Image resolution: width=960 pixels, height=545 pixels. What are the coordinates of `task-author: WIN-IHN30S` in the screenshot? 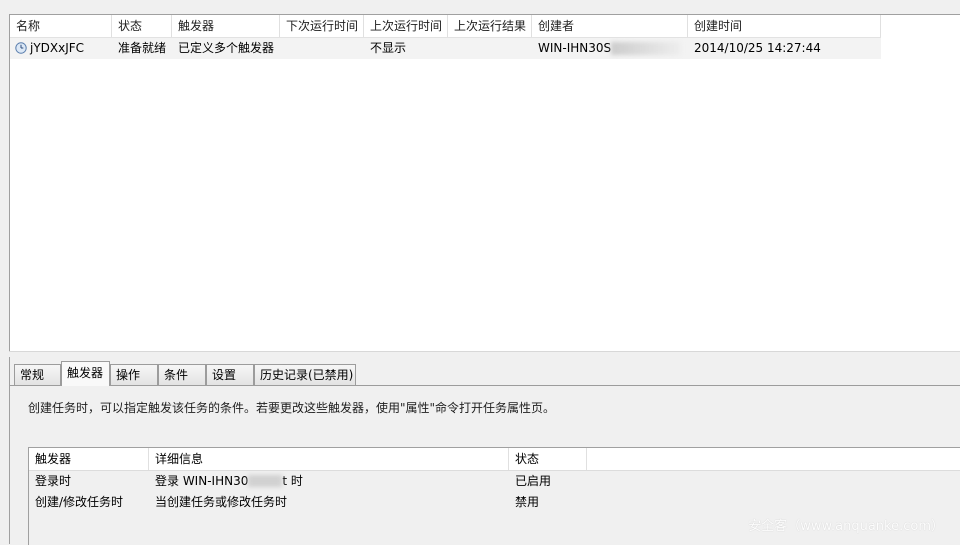 It's located at (575, 48).